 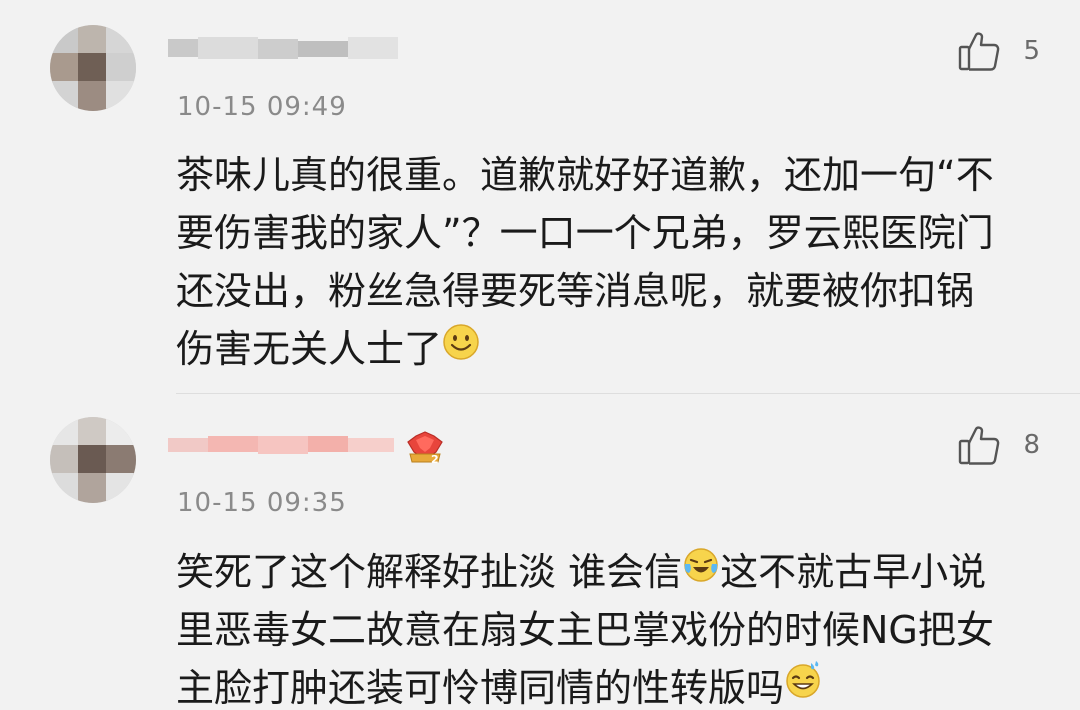 I want to click on comment-text: 伤害无关人士了, so click(x=309, y=349).